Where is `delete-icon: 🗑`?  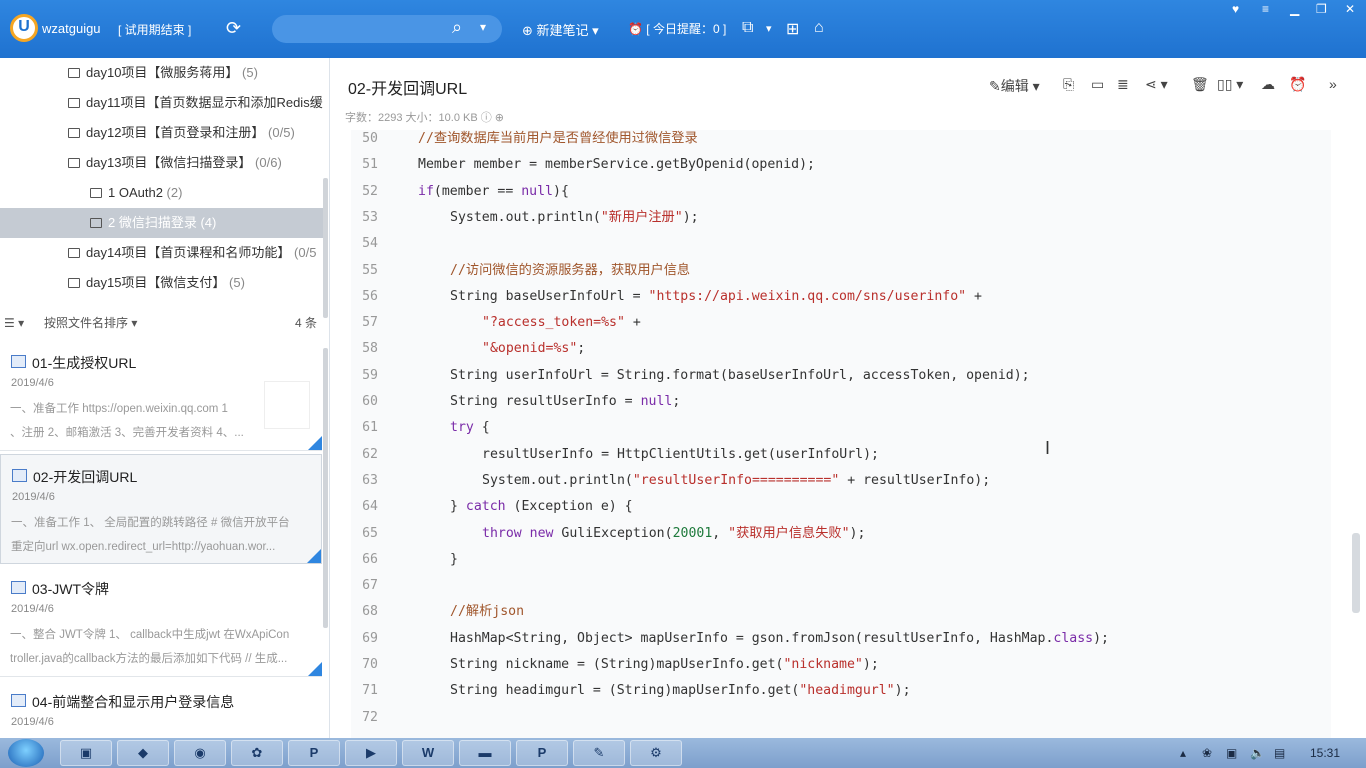
delete-icon: 🗑 is located at coordinates (1200, 84).